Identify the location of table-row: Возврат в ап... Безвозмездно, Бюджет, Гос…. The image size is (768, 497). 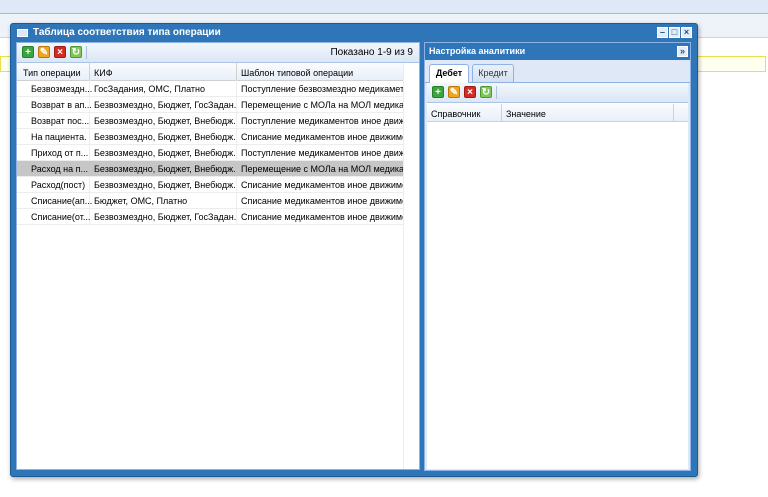
(211, 105).